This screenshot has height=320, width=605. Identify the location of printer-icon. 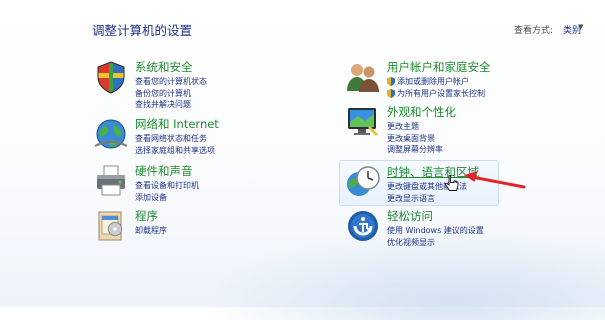
(111, 181).